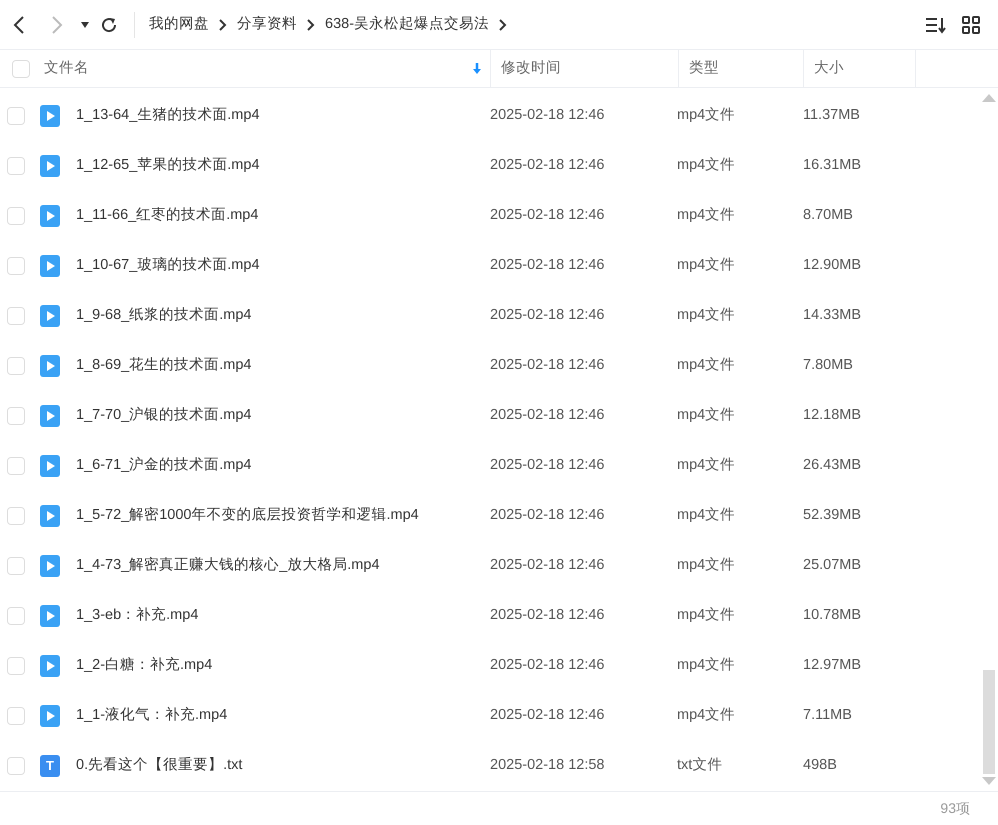 The height and width of the screenshot is (825, 998). What do you see at coordinates (179, 25) in the screenshot?
I see `breadcrumb-link: 我的网盘` at bounding box center [179, 25].